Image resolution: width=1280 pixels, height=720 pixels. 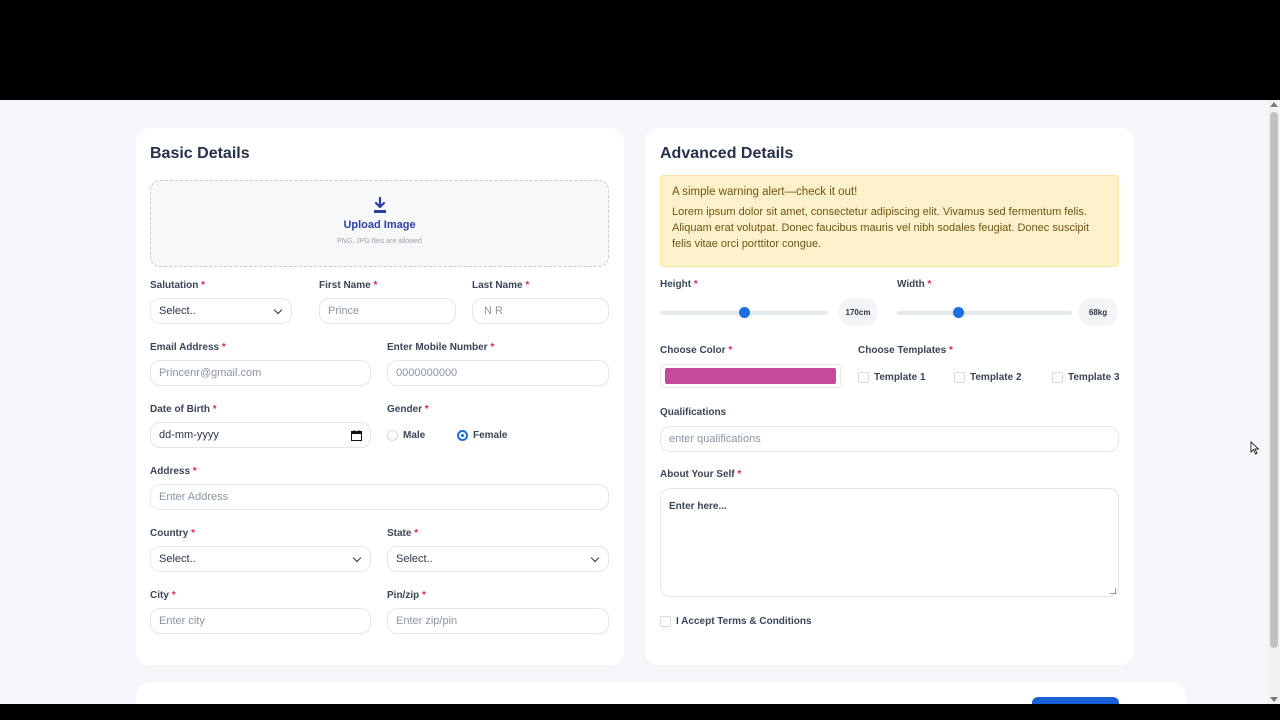 What do you see at coordinates (701, 474) in the screenshot?
I see `about-label: About Your Self *` at bounding box center [701, 474].